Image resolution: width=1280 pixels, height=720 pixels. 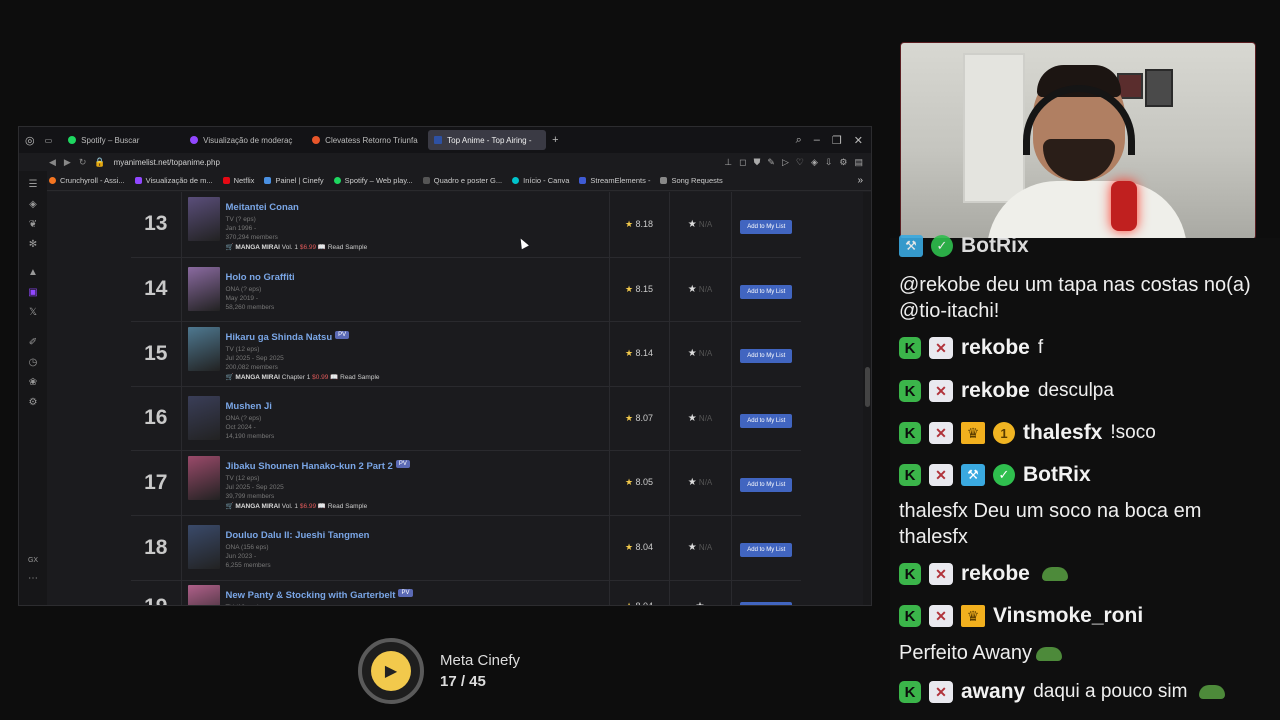 I want to click on anime-title-link: Hikaru ga Shinda Natsu, so click(x=279, y=337).